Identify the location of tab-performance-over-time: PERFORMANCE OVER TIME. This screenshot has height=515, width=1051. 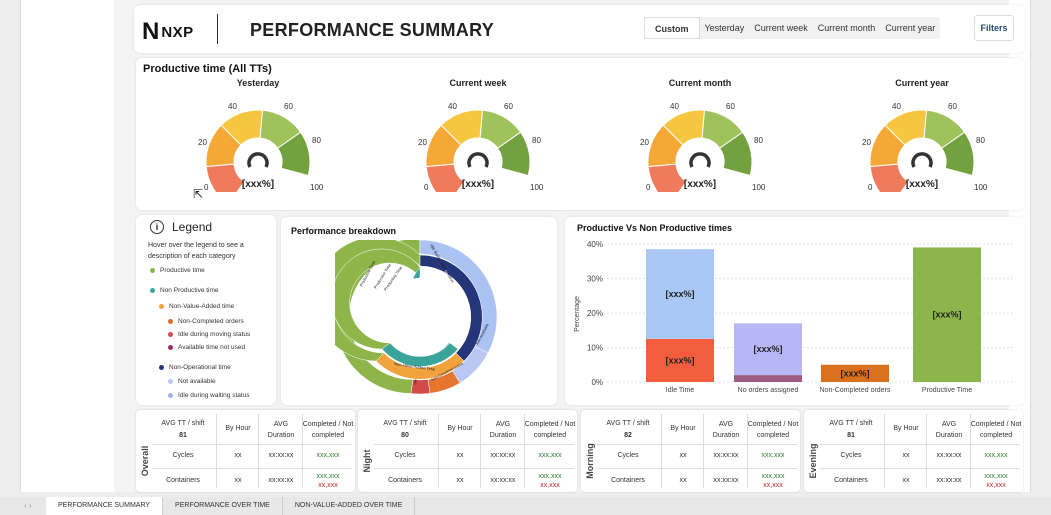
(223, 506).